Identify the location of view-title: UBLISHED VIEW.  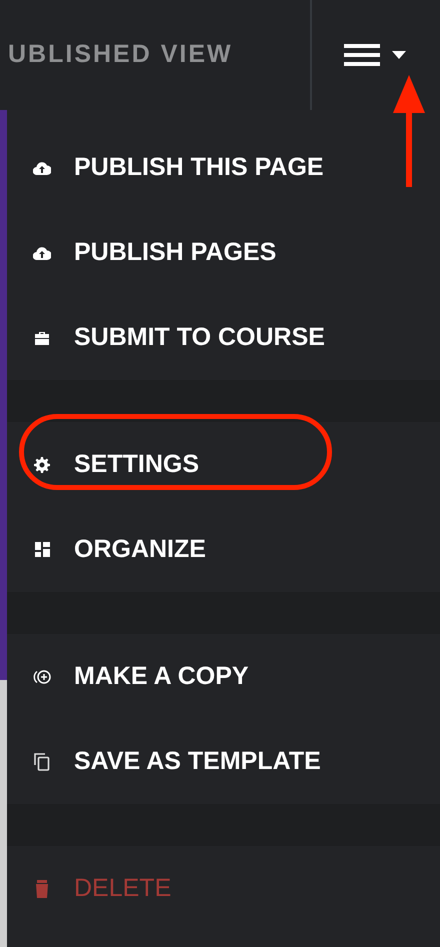
(120, 54).